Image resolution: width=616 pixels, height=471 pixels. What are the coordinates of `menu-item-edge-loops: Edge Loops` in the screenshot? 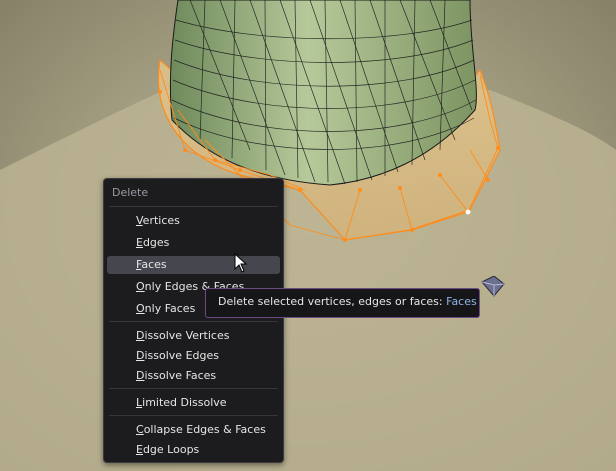 It's located at (193, 450).